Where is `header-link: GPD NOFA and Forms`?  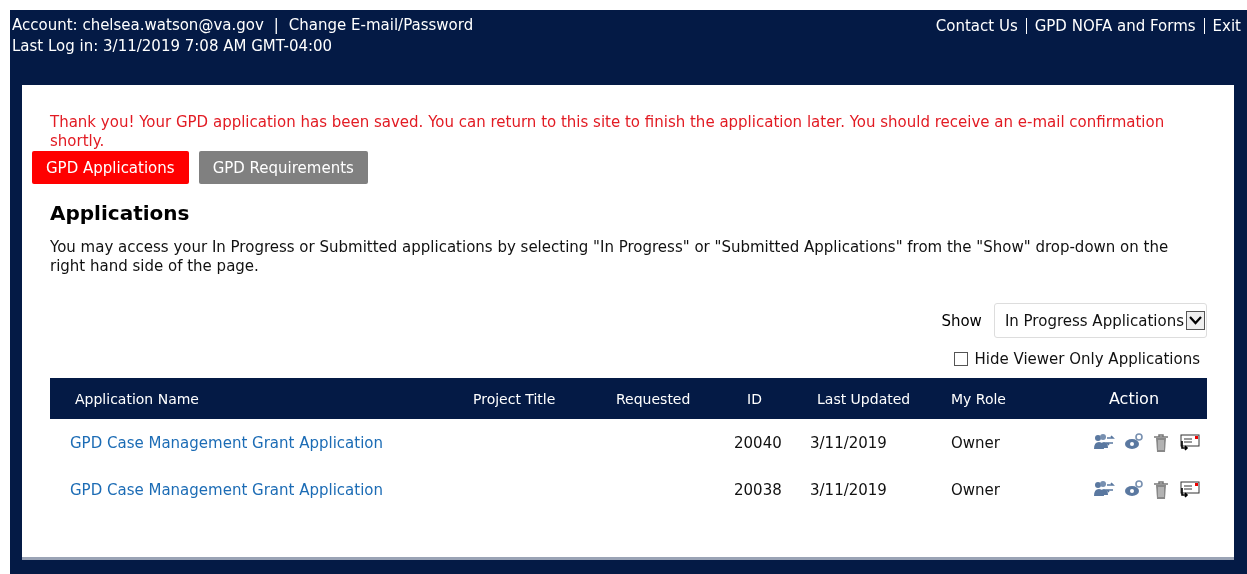
header-link: GPD NOFA and Forms is located at coordinates (1114, 26).